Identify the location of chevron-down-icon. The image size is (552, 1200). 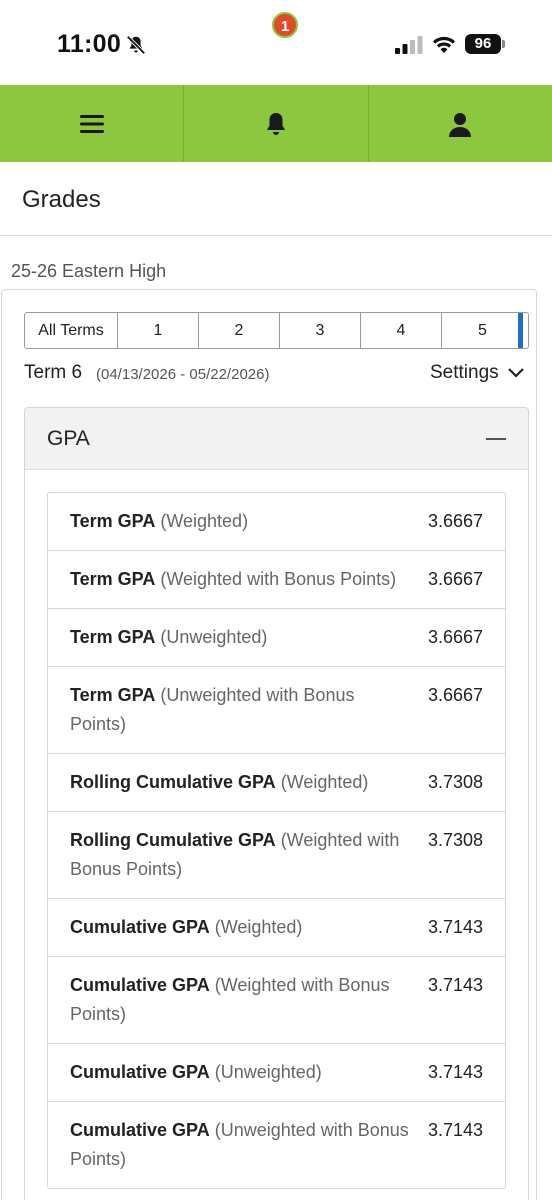
(515, 373).